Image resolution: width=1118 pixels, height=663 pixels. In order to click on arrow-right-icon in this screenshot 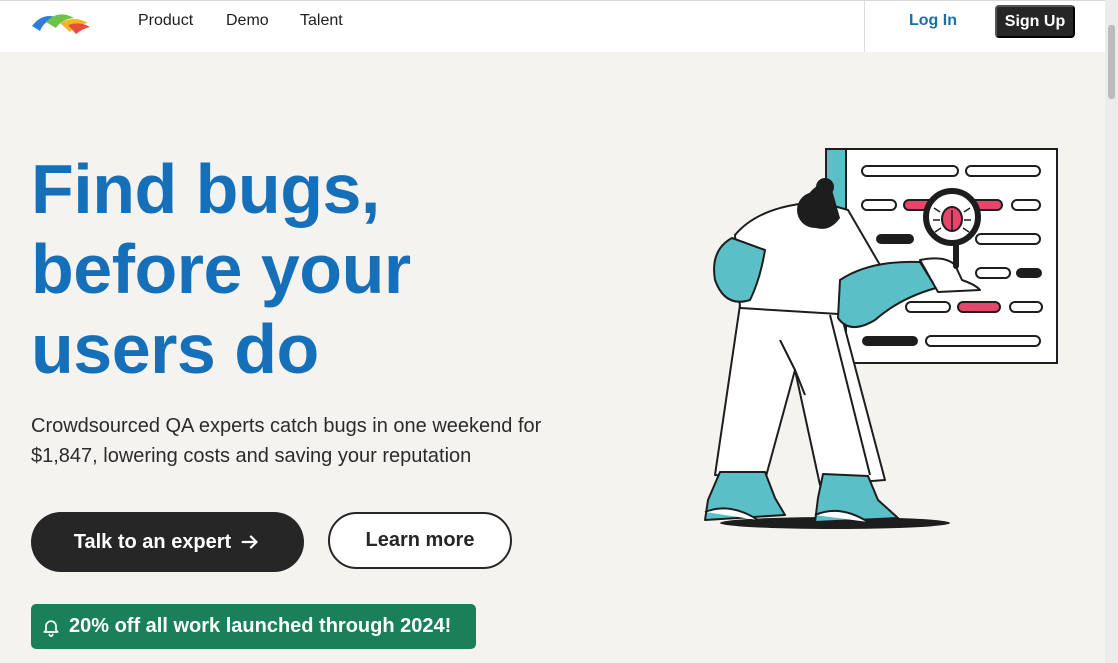, I will do `click(249, 542)`.